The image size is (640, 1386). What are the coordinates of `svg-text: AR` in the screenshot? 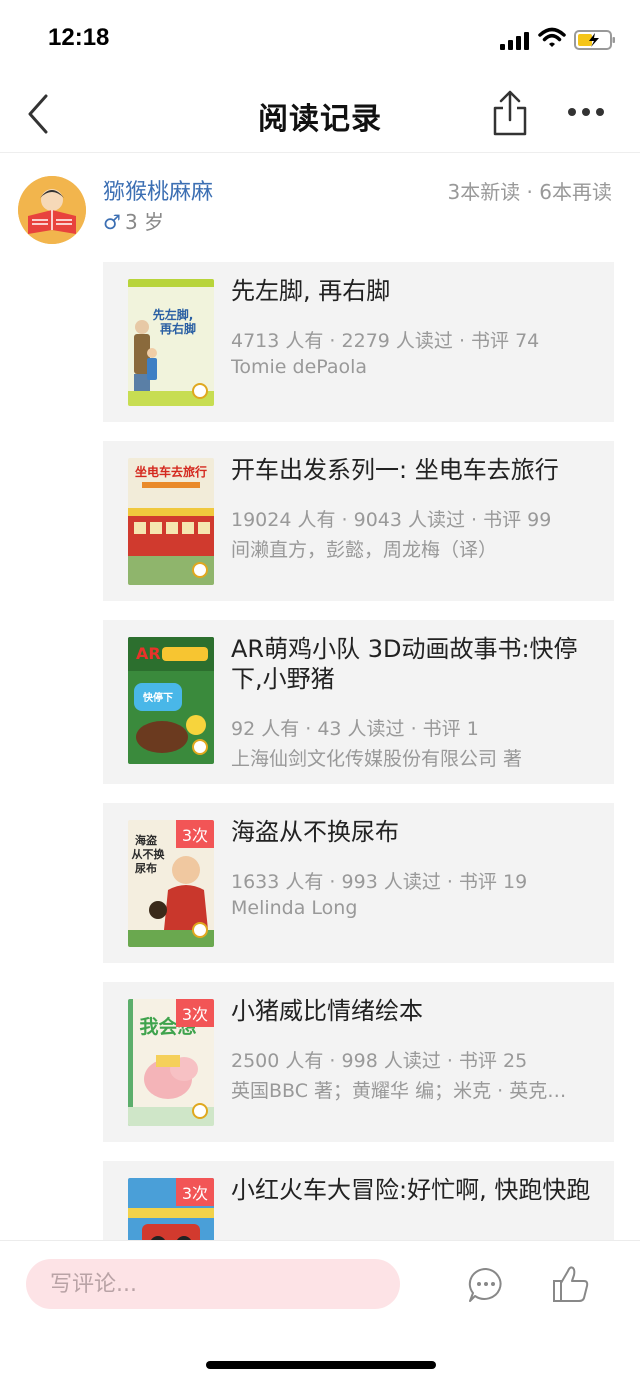 It's located at (148, 653).